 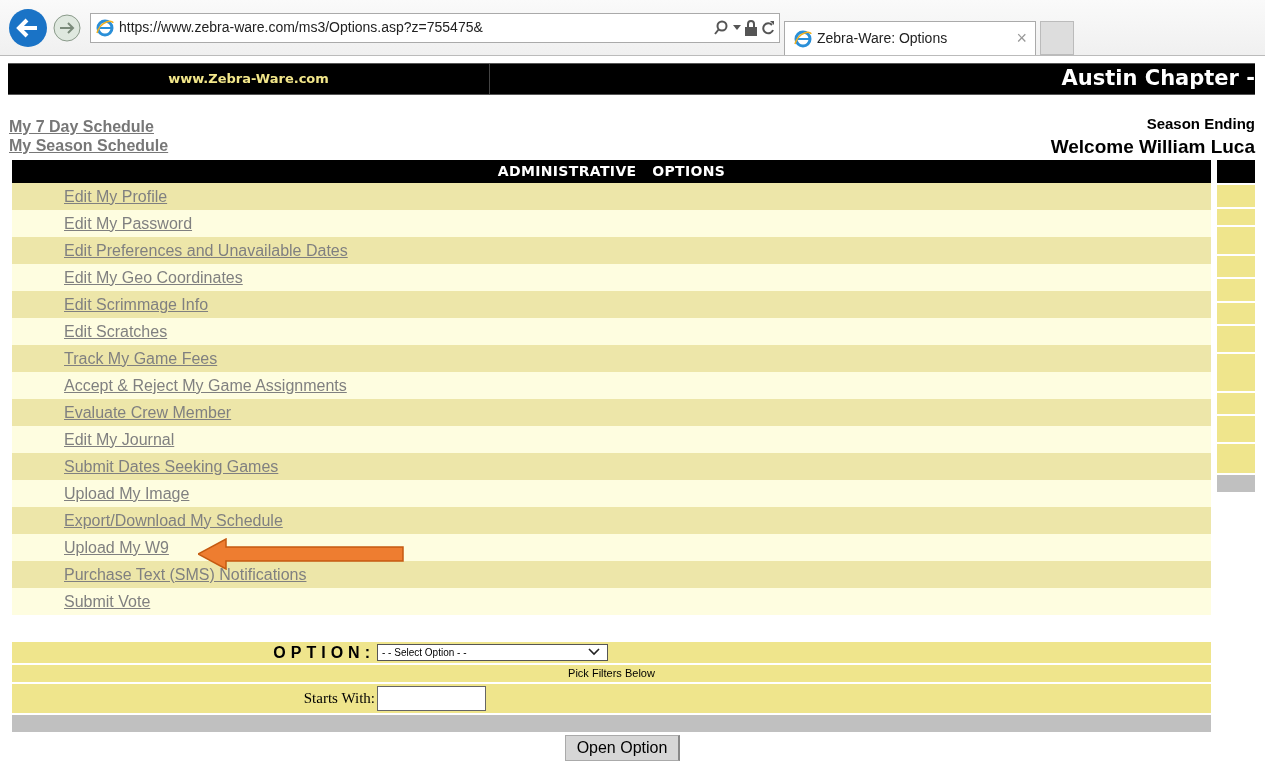 What do you see at coordinates (721, 27) in the screenshot?
I see `search-icon` at bounding box center [721, 27].